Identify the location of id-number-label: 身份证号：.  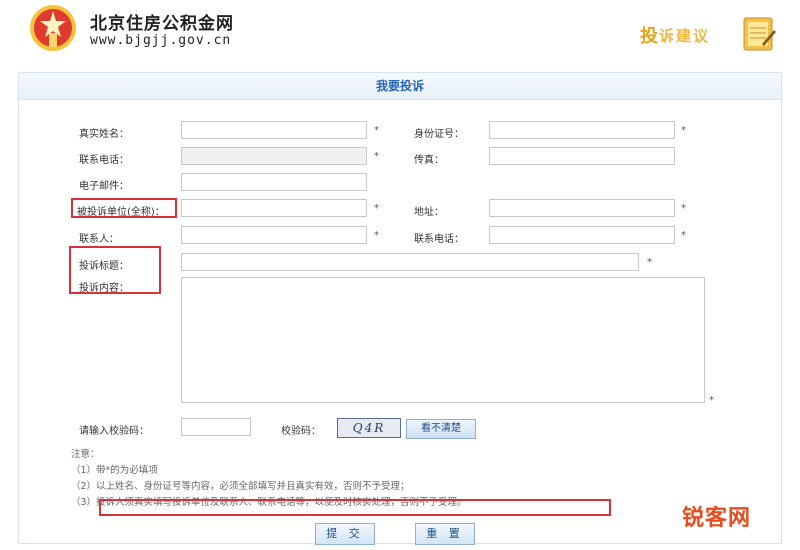
(439, 134).